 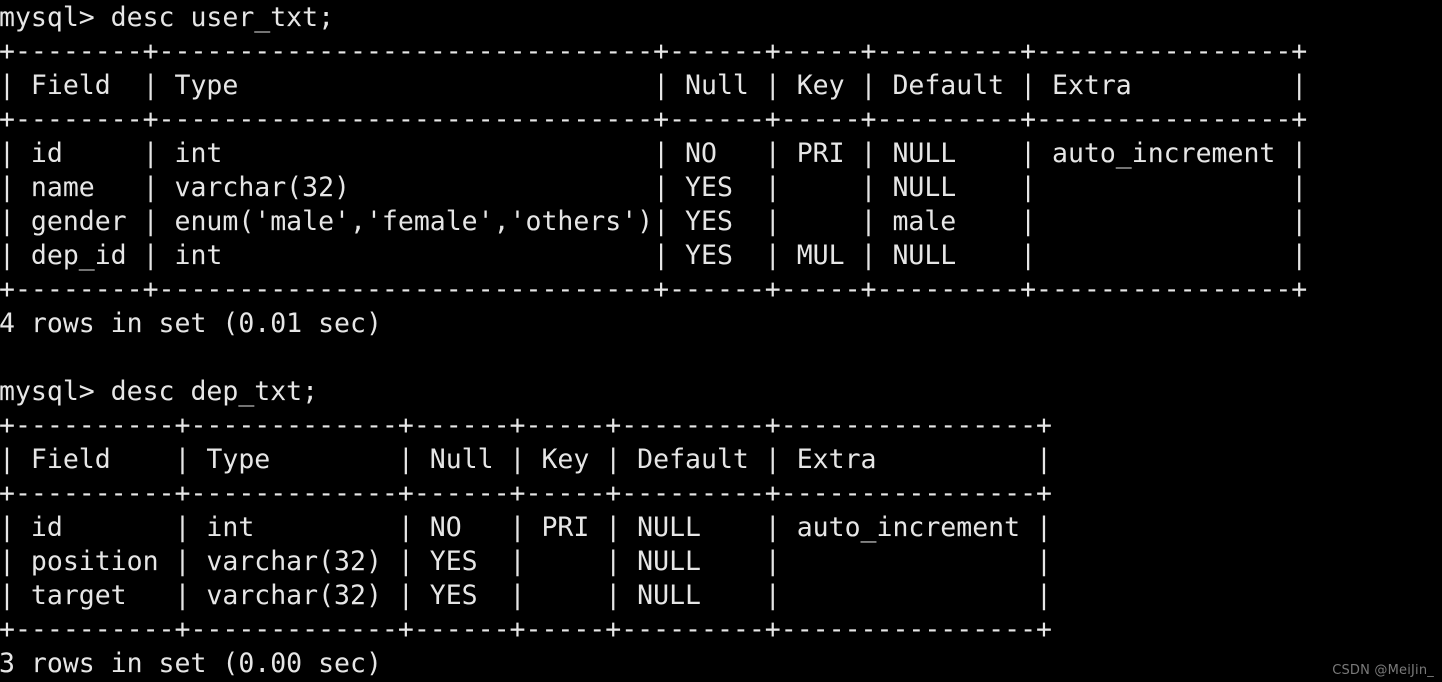 What do you see at coordinates (1383, 670) in the screenshot?
I see `csdn-watermark: CSDN @MeiJin_` at bounding box center [1383, 670].